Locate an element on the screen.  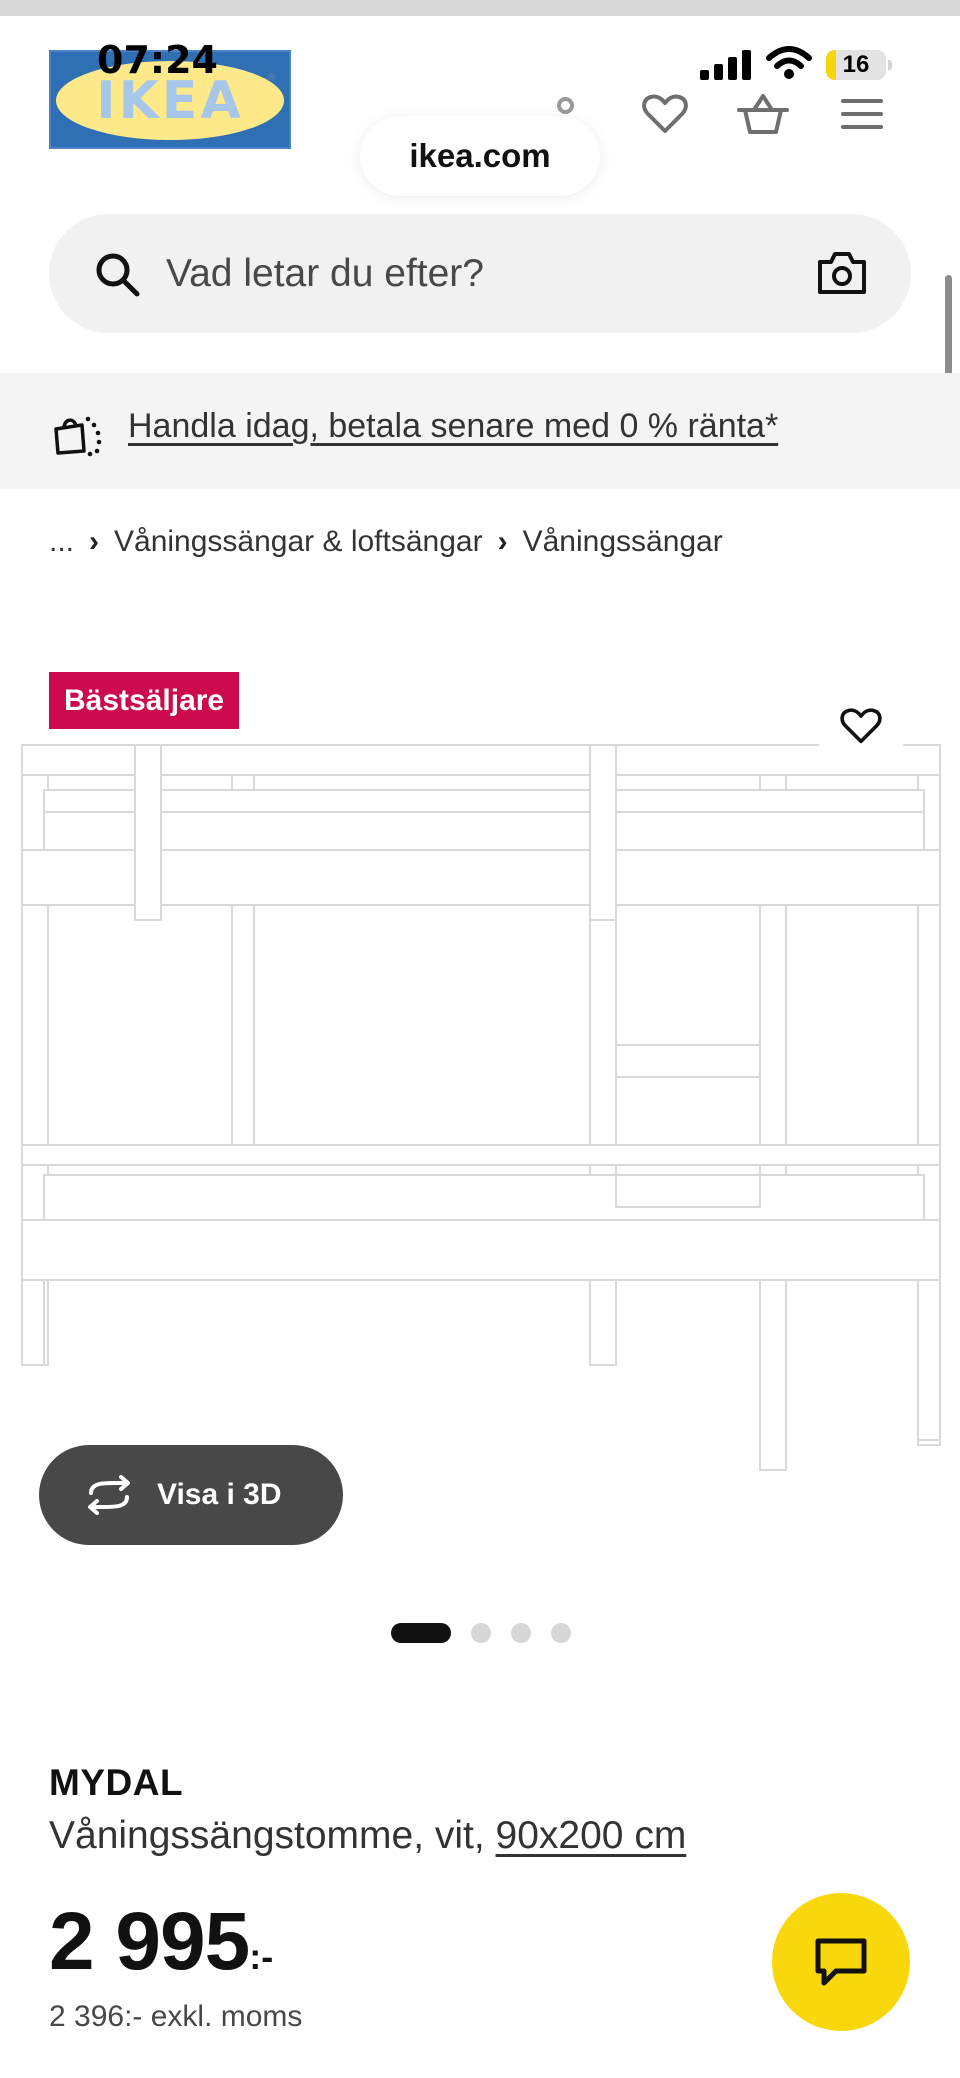
status-icons: 16 is located at coordinates (800, 64).